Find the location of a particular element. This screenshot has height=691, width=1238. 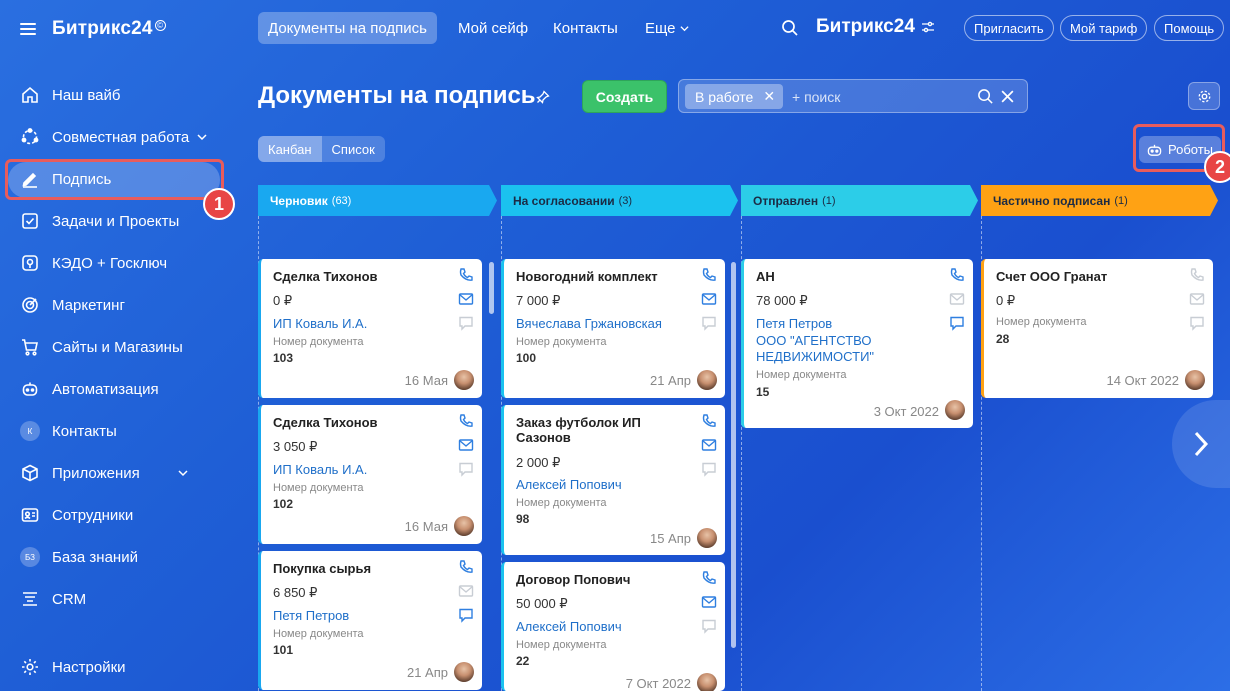

top-brand: Битрикс24 is located at coordinates (875, 27).